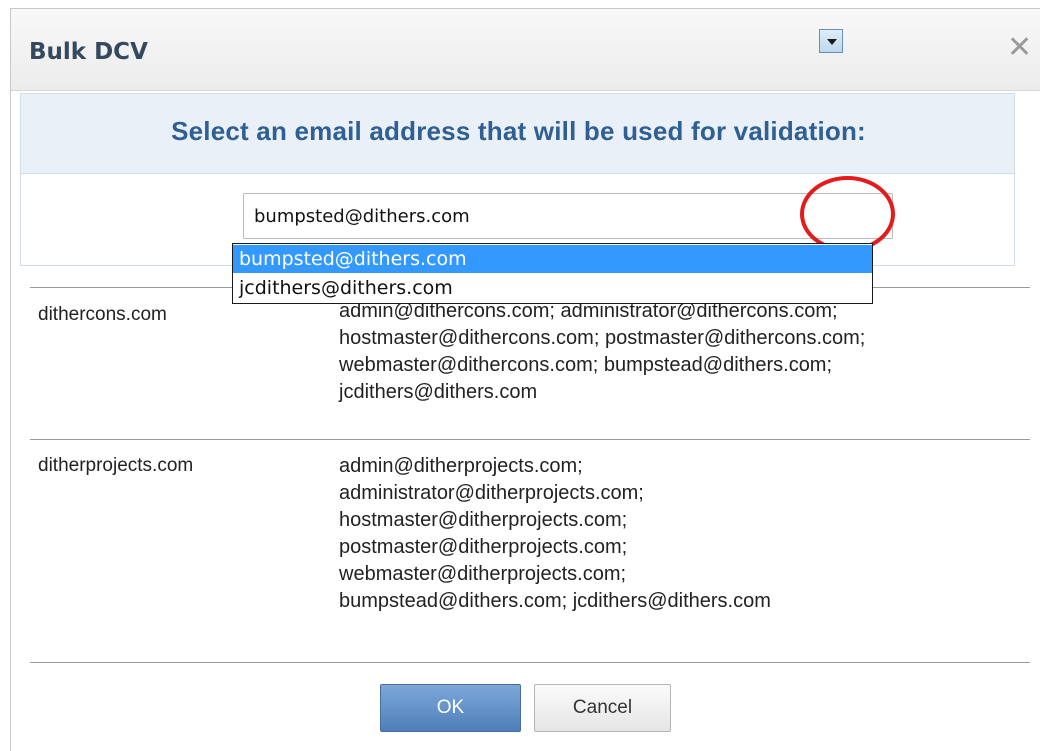 The image size is (1040, 751). I want to click on email-select: bumpsted@dithers.com, so click(568, 216).